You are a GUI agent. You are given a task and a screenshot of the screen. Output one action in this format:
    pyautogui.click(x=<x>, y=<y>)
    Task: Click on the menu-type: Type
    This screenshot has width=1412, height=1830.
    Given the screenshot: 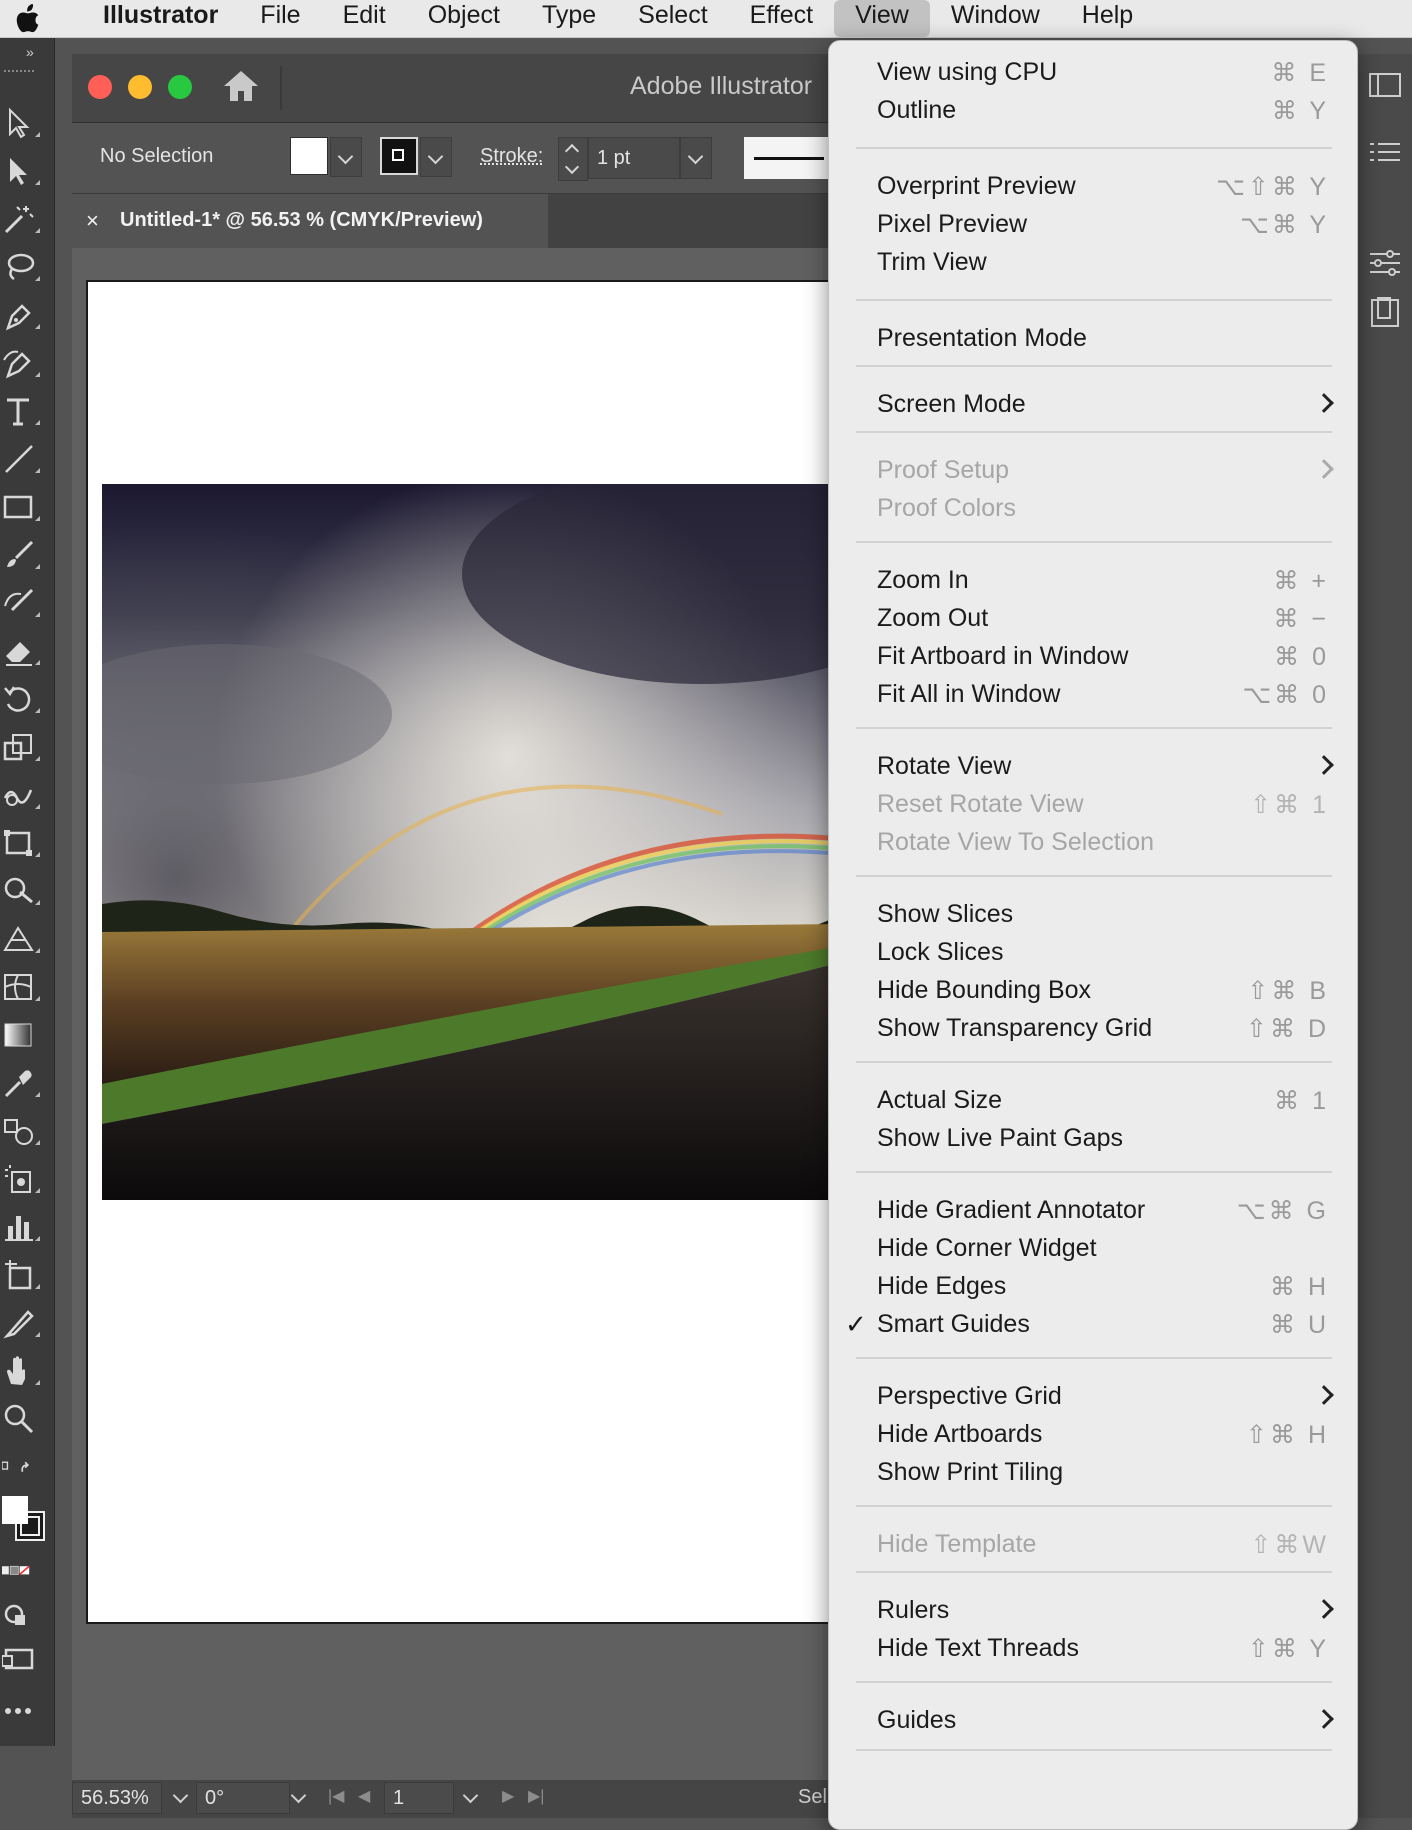 What is the action you would take?
    pyautogui.click(x=569, y=18)
    